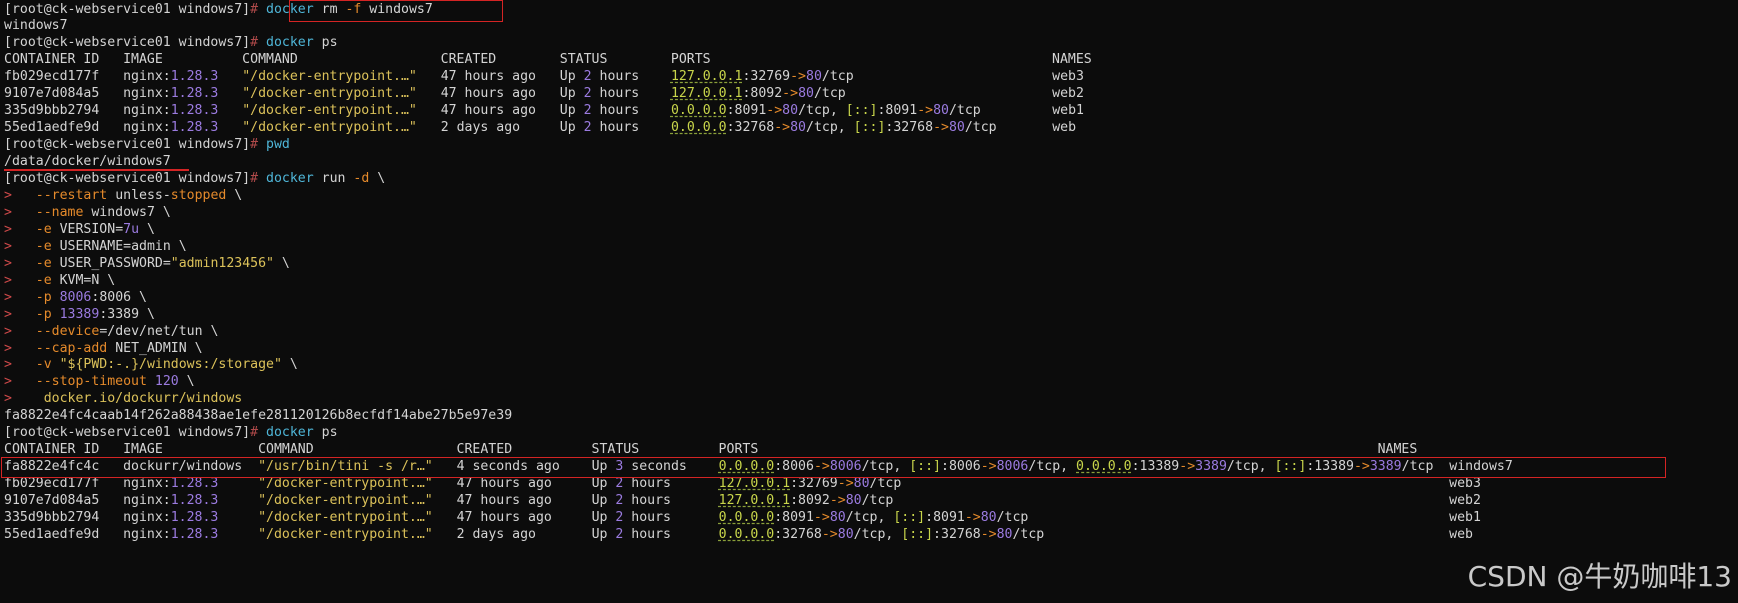  Describe the element at coordinates (119, 297) in the screenshot. I see `command-text: :8006 \` at that location.